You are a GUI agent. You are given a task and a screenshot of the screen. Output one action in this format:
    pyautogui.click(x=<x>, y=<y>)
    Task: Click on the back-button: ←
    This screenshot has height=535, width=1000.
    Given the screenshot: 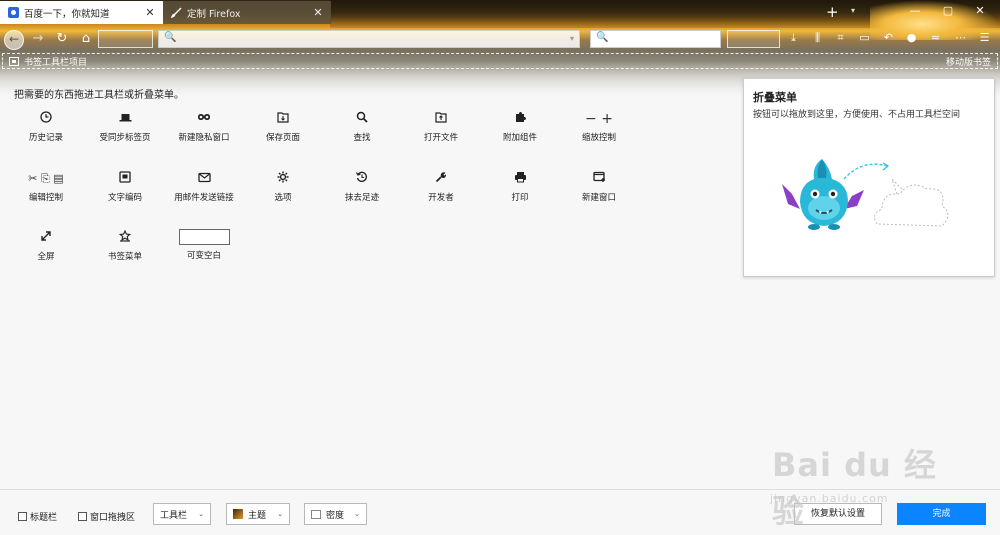 What is the action you would take?
    pyautogui.click(x=14, y=40)
    